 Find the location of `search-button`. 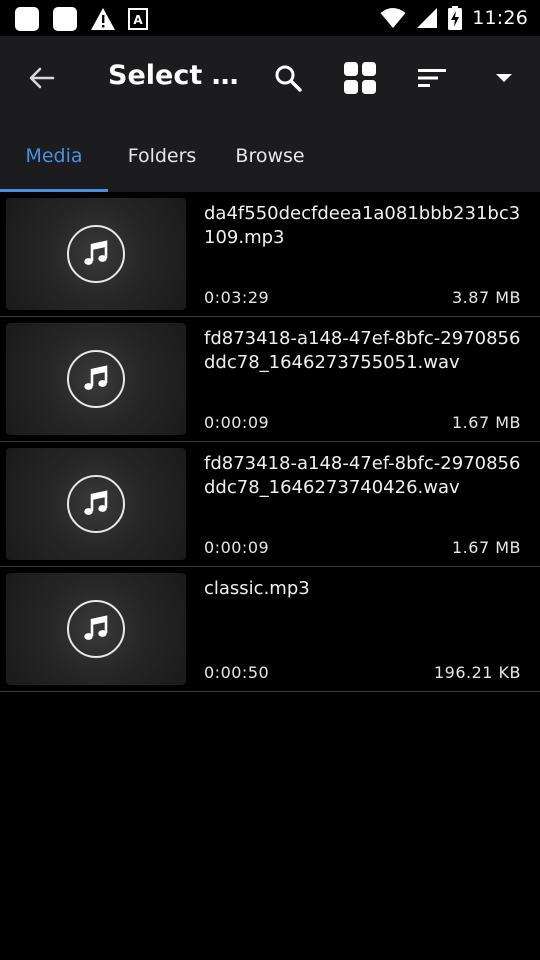

search-button is located at coordinates (288, 78).